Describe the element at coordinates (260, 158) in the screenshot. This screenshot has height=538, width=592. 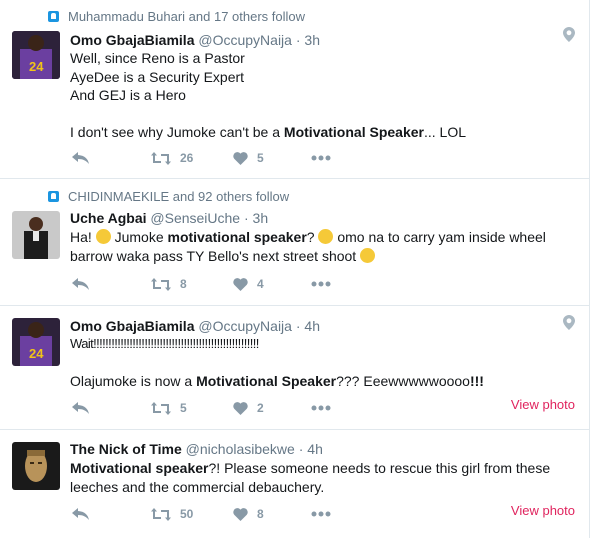
I see `like-count: 5` at that location.